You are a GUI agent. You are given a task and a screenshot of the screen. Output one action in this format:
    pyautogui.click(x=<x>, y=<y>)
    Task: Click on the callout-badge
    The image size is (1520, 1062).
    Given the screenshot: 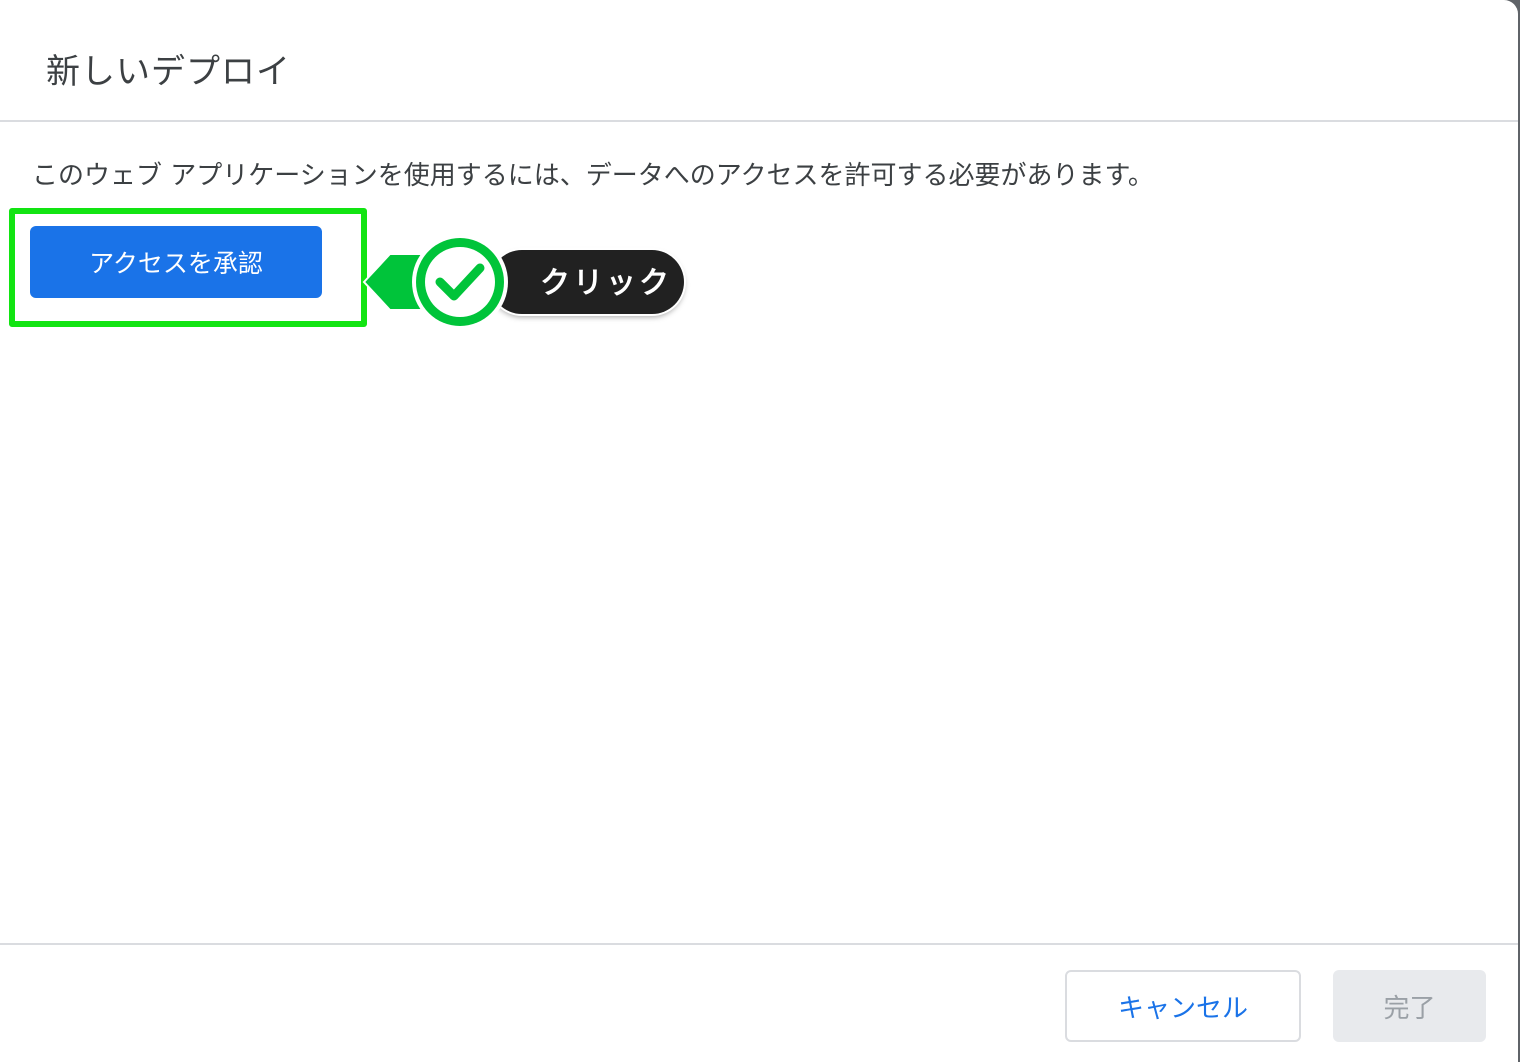 What is the action you would take?
    pyautogui.click(x=435, y=282)
    